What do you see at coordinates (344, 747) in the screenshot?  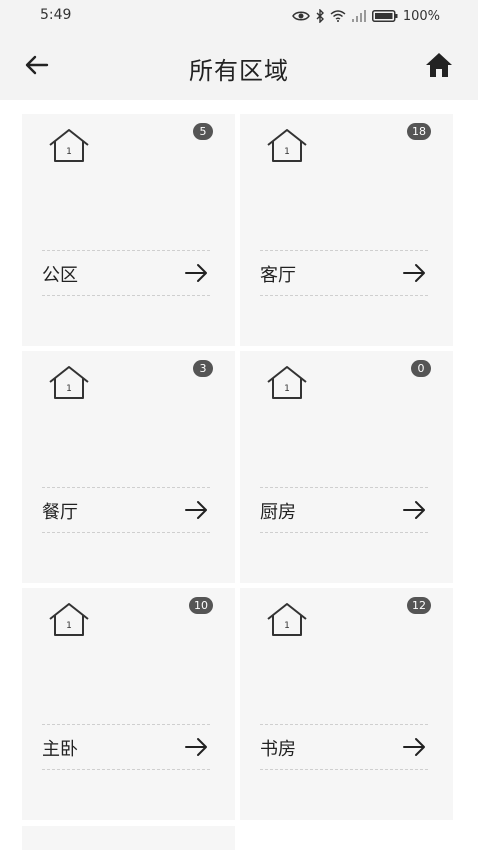 I see `area-row: 书房` at bounding box center [344, 747].